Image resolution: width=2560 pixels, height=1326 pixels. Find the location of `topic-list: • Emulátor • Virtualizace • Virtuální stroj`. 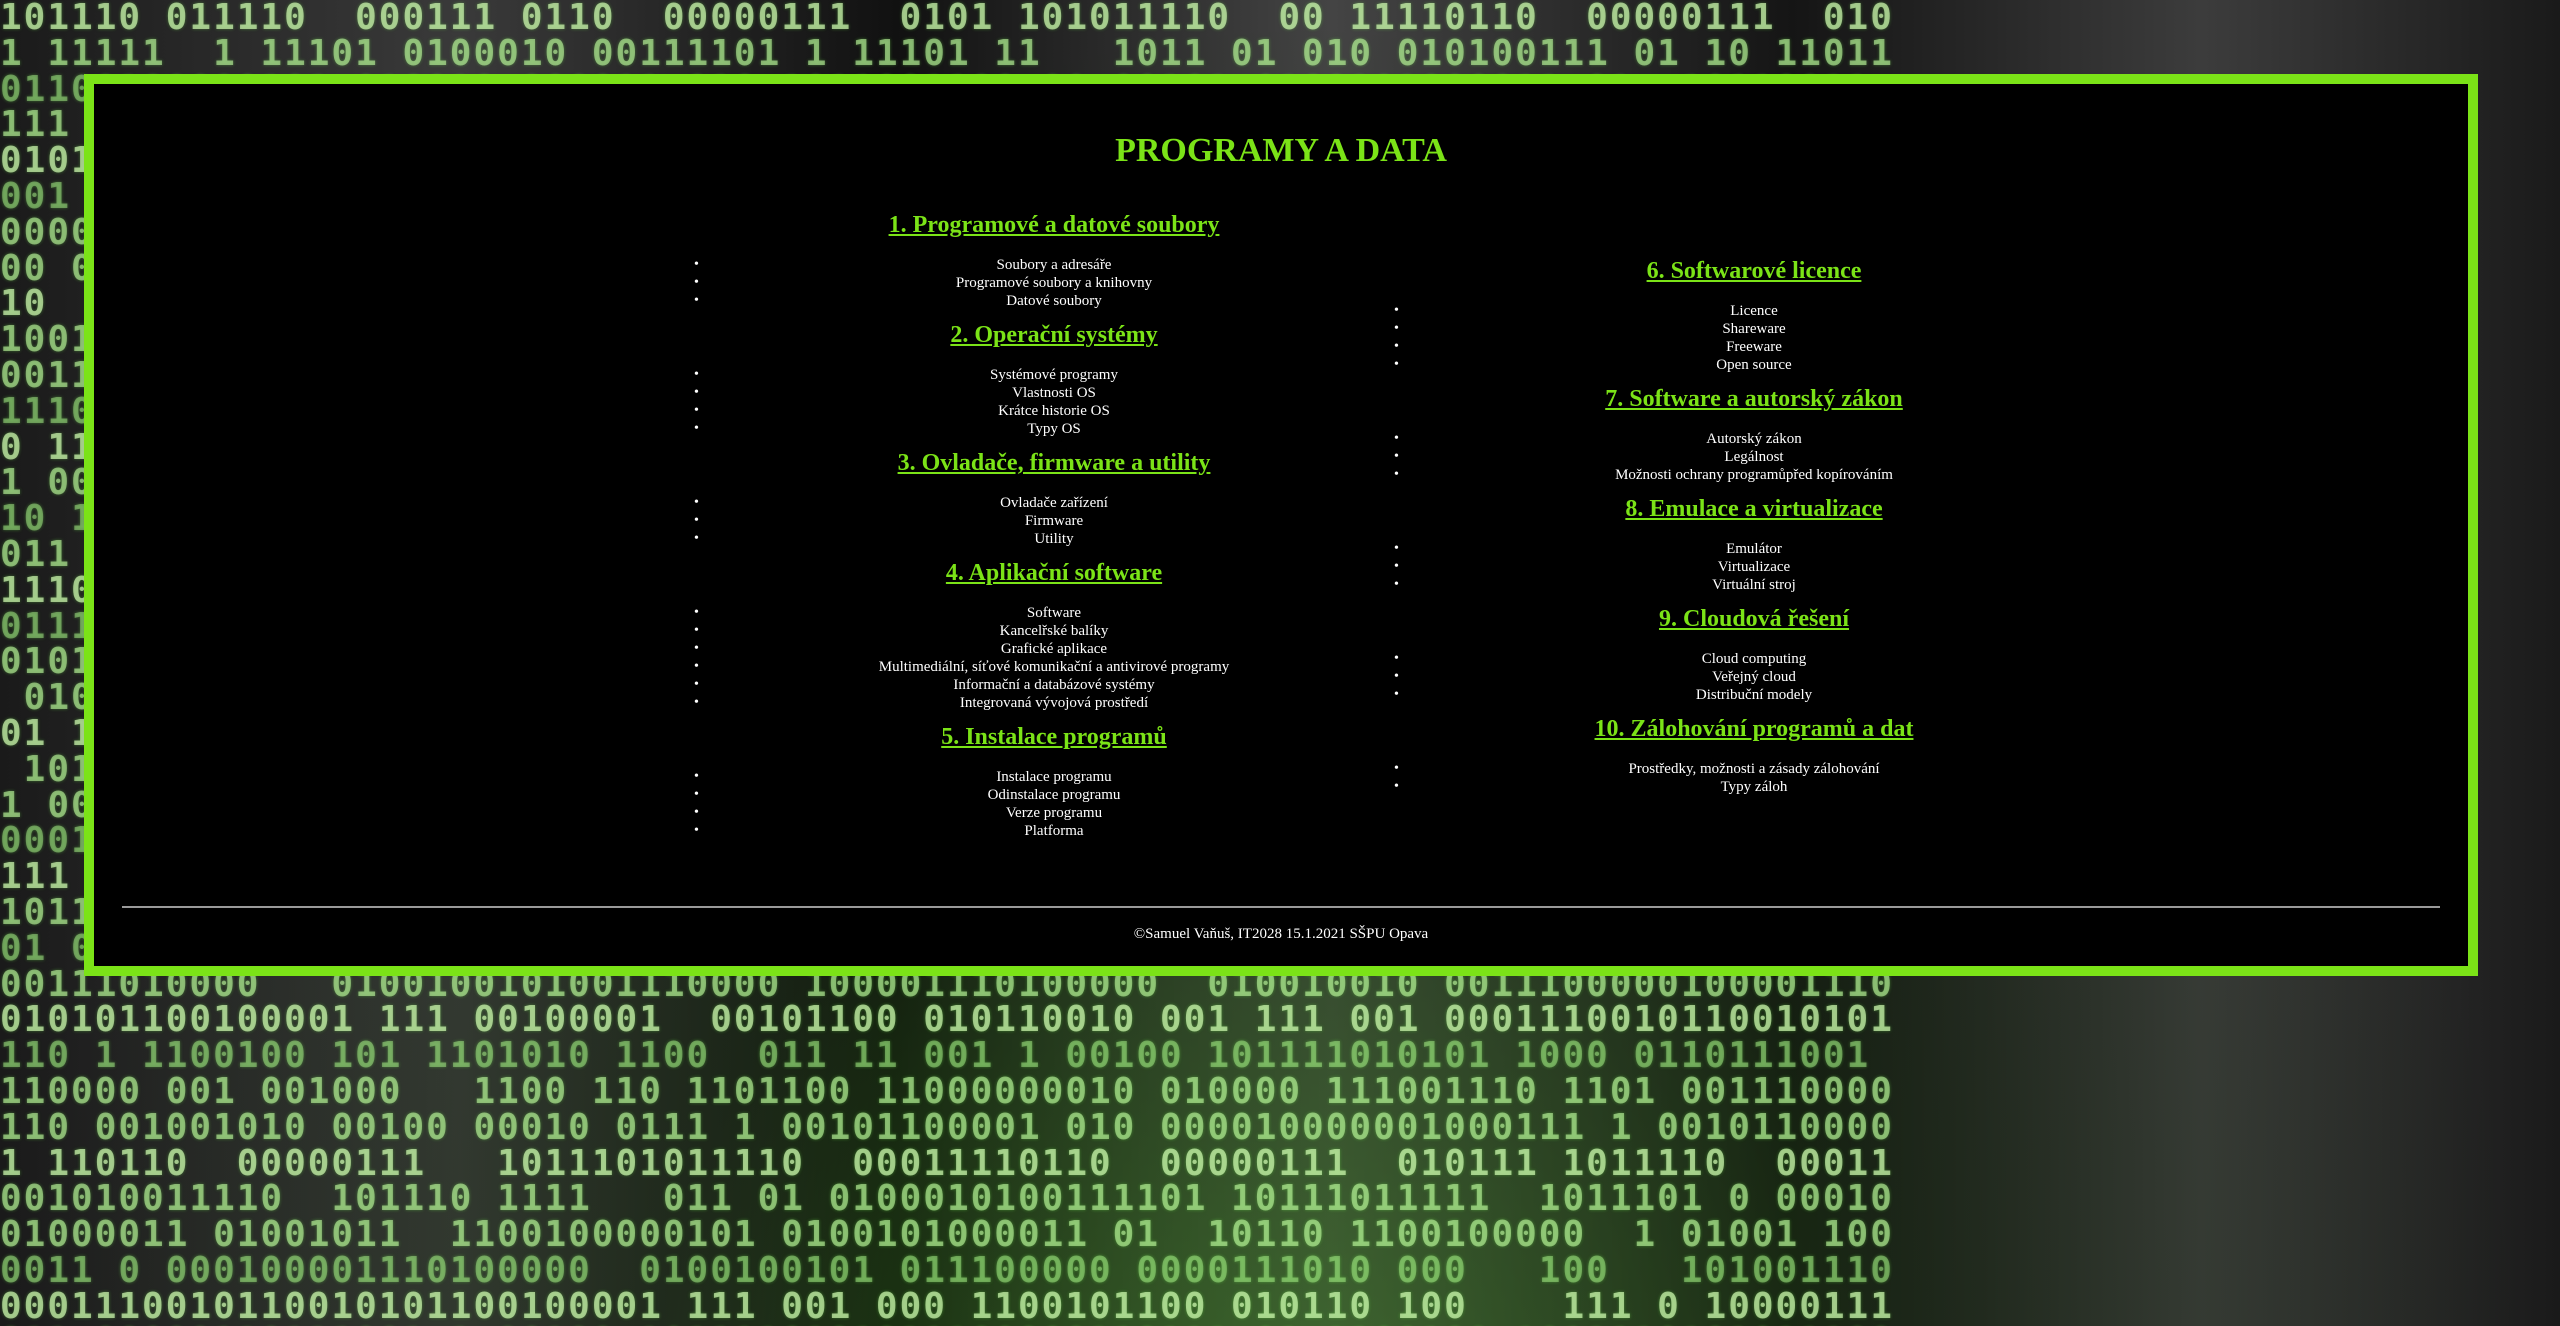

topic-list: • Emulátor • Virtualizace • Virtuální stroj is located at coordinates (1754, 567).